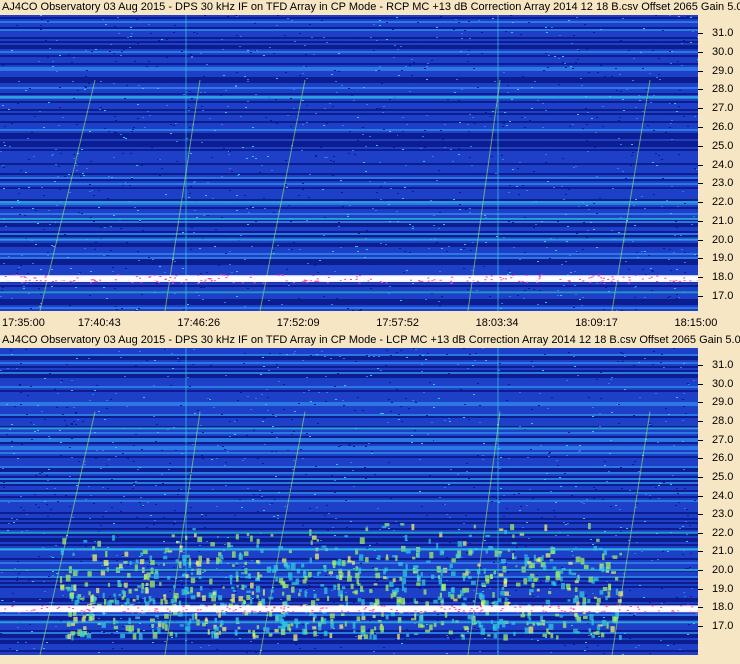  Describe the element at coordinates (398, 323) in the screenshot. I see `x-tick-label: 17:57:52` at that location.